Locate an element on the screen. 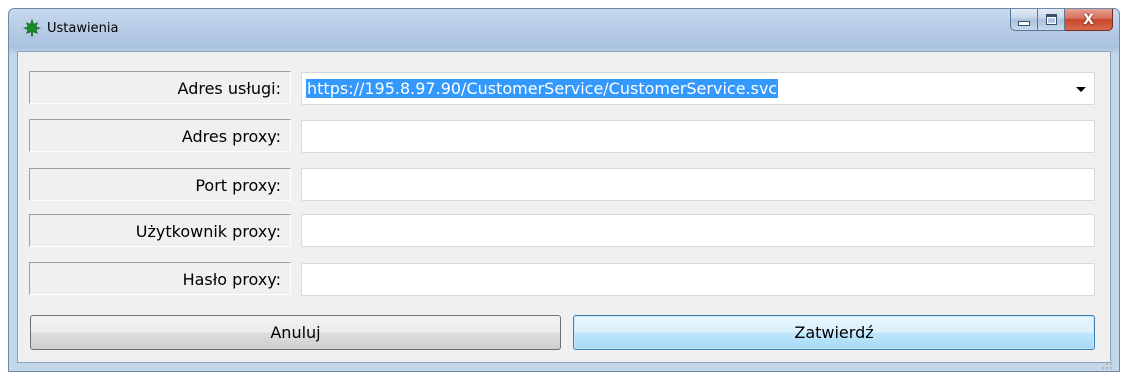 The width and height of the screenshot is (1125, 376). close-button: X is located at coordinates (1089, 20).